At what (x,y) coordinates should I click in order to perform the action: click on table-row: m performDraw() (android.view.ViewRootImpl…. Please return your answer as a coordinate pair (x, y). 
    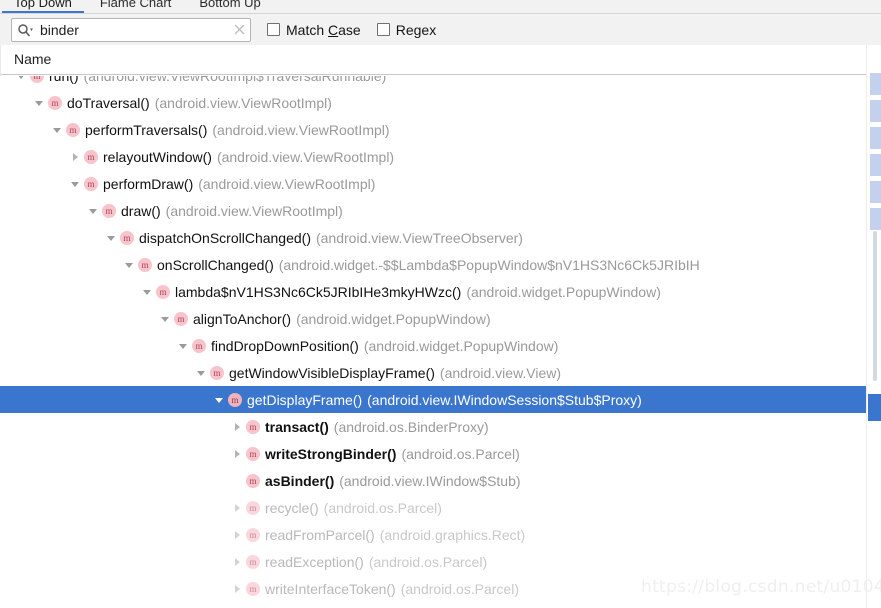
    Looking at the image, I should click on (433, 183).